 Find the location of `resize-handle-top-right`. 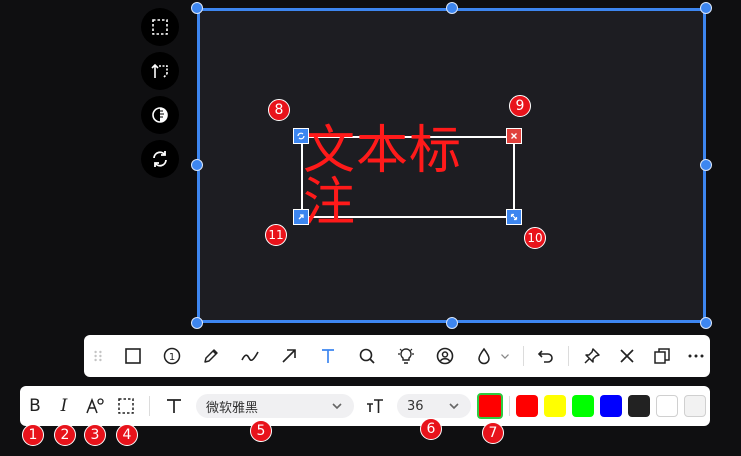

resize-handle-top-right is located at coordinates (706, 8).